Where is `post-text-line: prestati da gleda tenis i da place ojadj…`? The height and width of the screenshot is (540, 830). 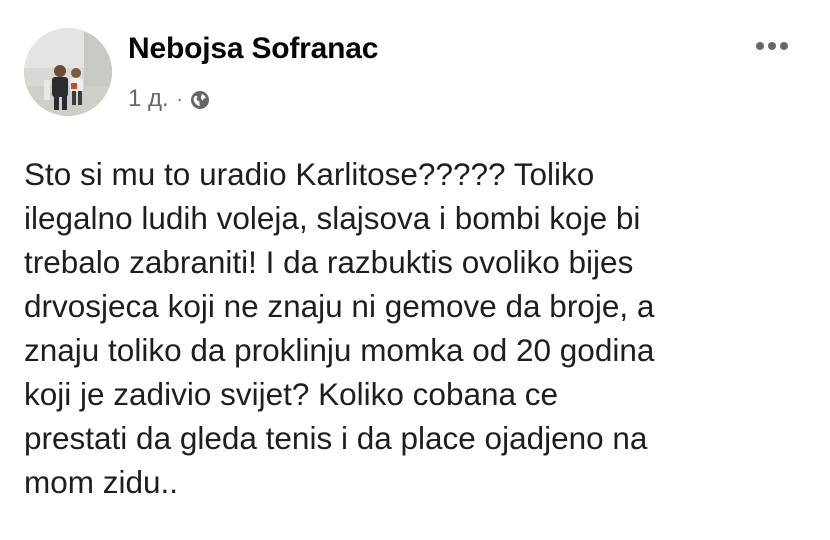
post-text-line: prestati da gleda tenis i da place ojadj… is located at coordinates (336, 438).